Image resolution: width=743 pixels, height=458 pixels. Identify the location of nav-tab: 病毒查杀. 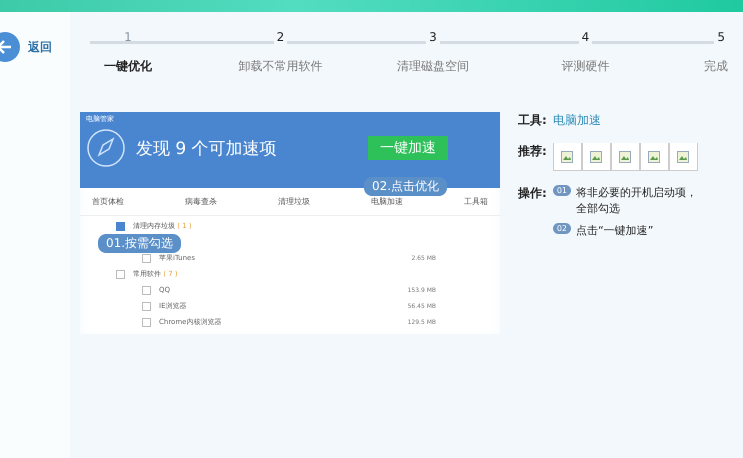
(201, 201).